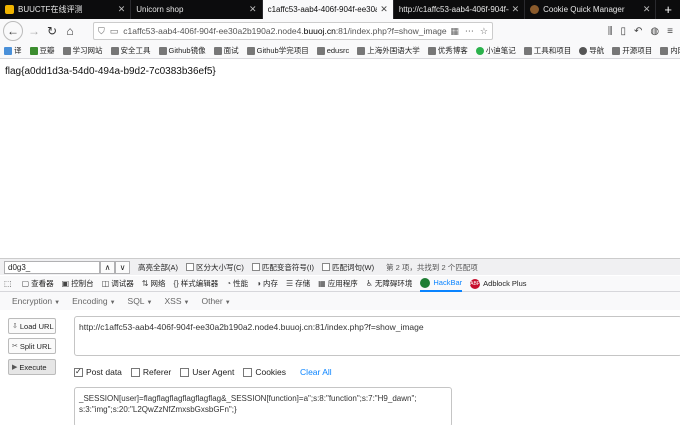 This screenshot has width=680, height=425. Describe the element at coordinates (389, 283) in the screenshot. I see `devtools-tab-accessibility: ♿ 无障碍环境` at that location.